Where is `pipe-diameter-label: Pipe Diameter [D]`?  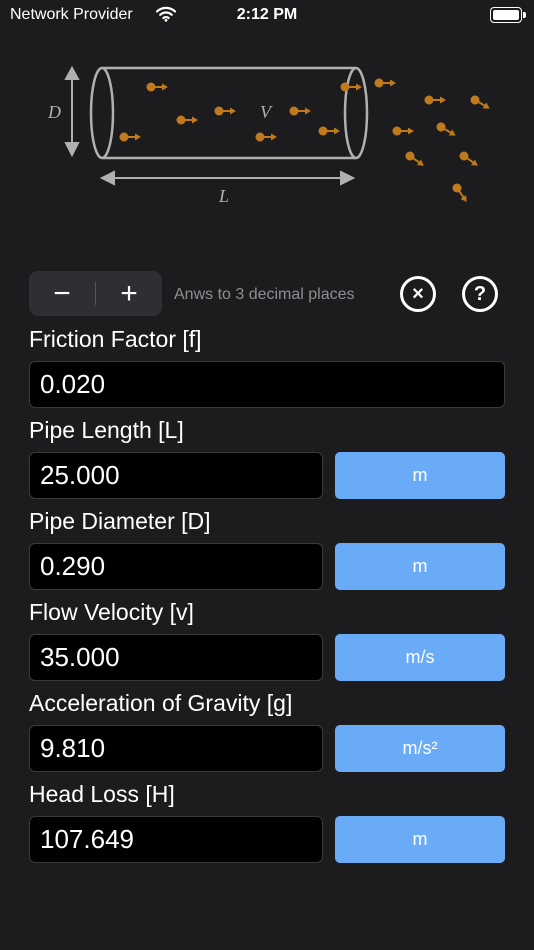 pipe-diameter-label: Pipe Diameter [D] is located at coordinates (120, 521).